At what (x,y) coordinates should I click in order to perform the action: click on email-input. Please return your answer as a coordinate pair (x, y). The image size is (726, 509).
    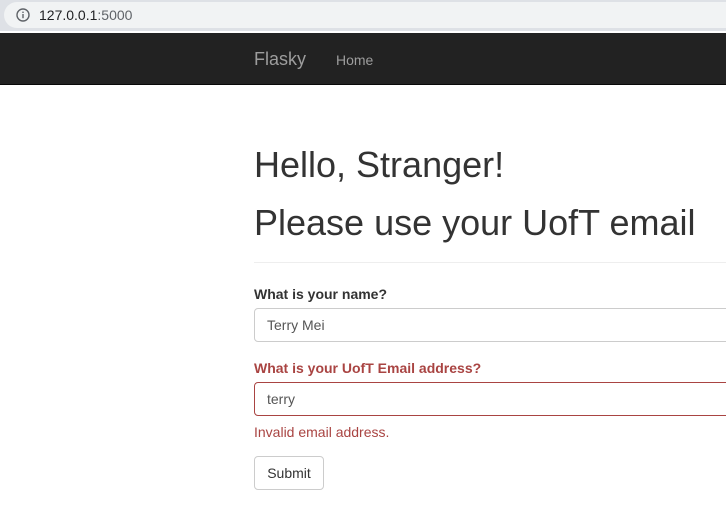
    Looking at the image, I should click on (490, 399).